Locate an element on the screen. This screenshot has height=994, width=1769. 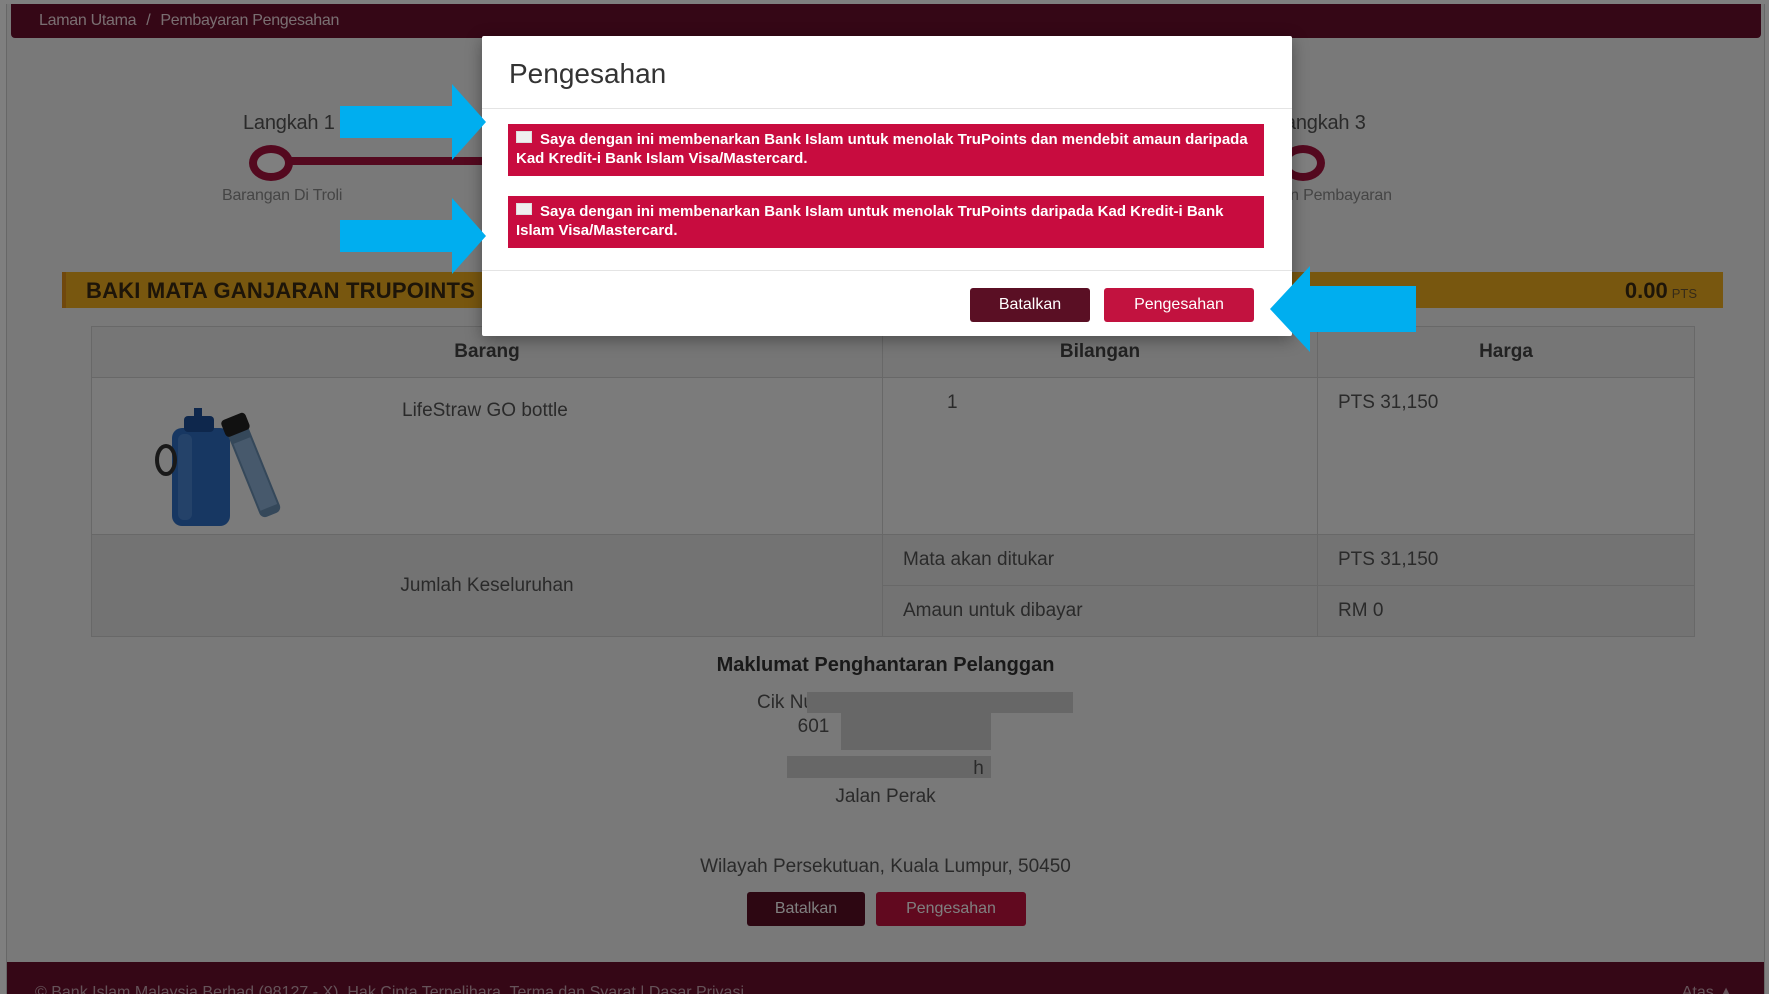
modal-divider is located at coordinates (887, 108).